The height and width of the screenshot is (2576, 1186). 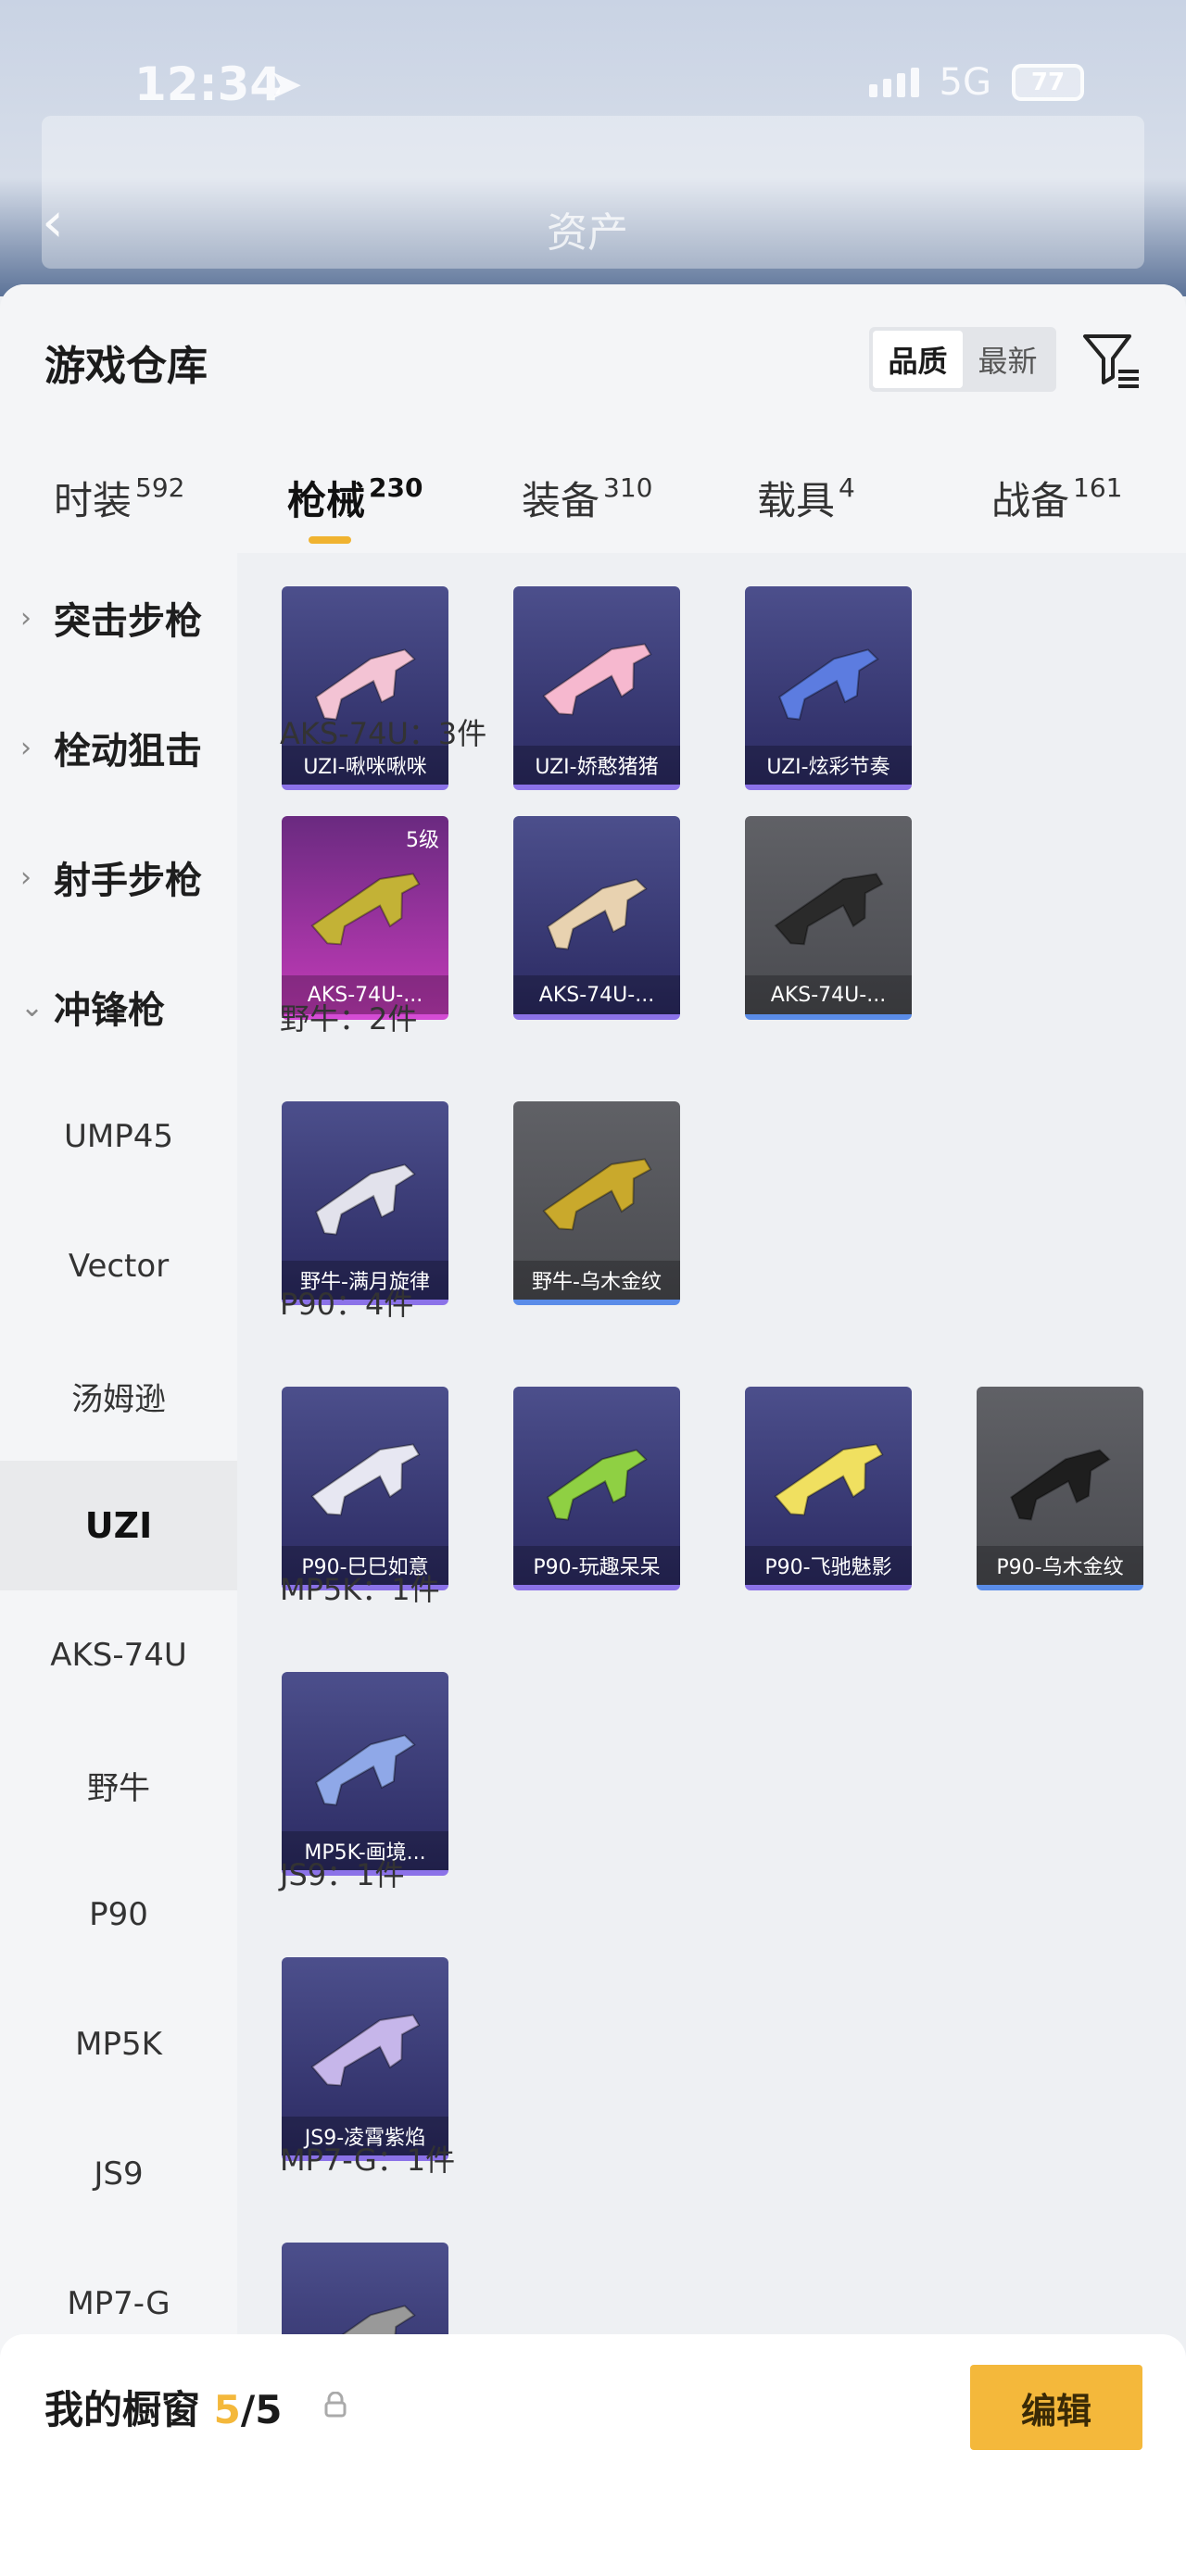 I want to click on group-title: AKS-74U：3件, so click(x=383, y=733).